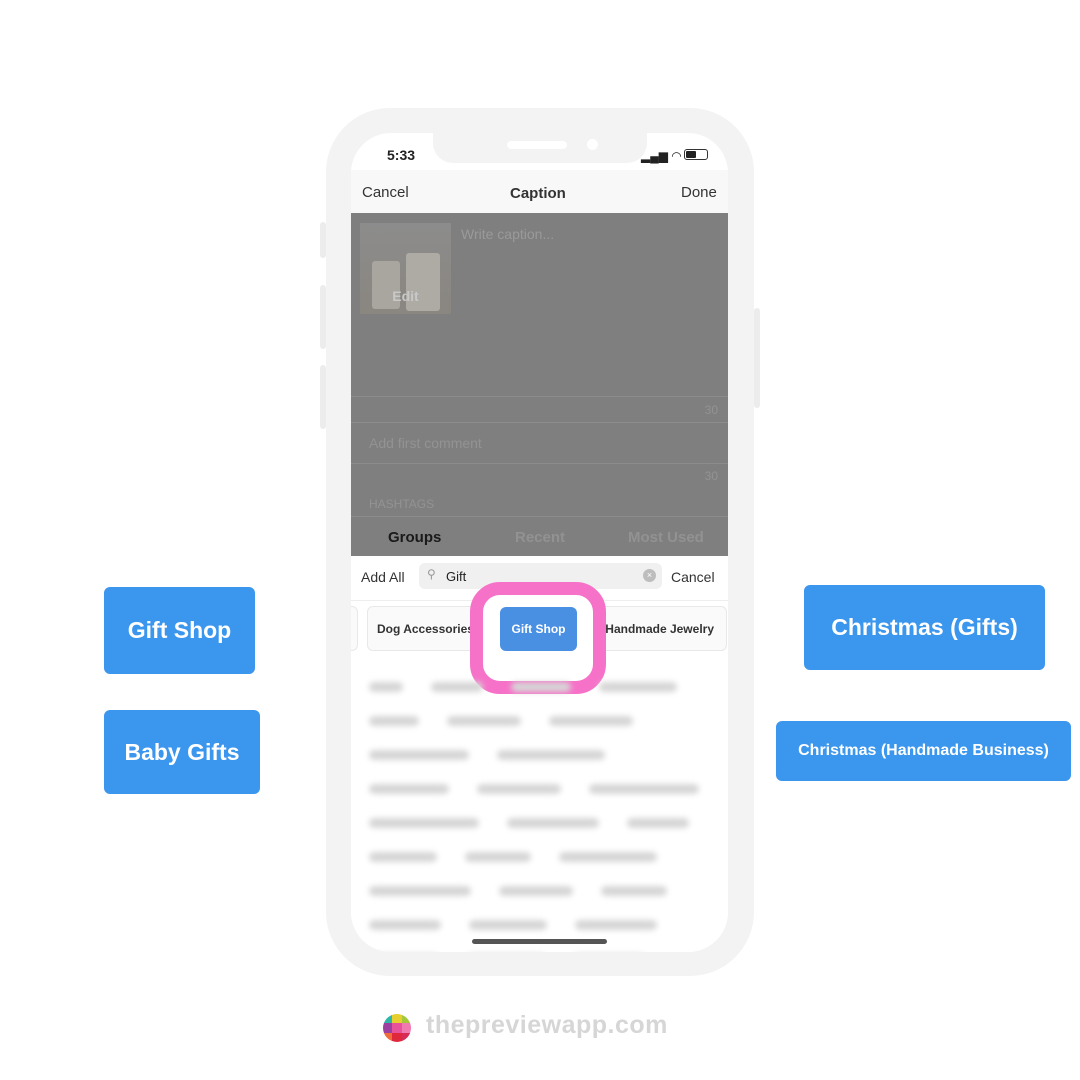  Describe the element at coordinates (544, 817) in the screenshot. I see `blurred-hashtags` at that location.